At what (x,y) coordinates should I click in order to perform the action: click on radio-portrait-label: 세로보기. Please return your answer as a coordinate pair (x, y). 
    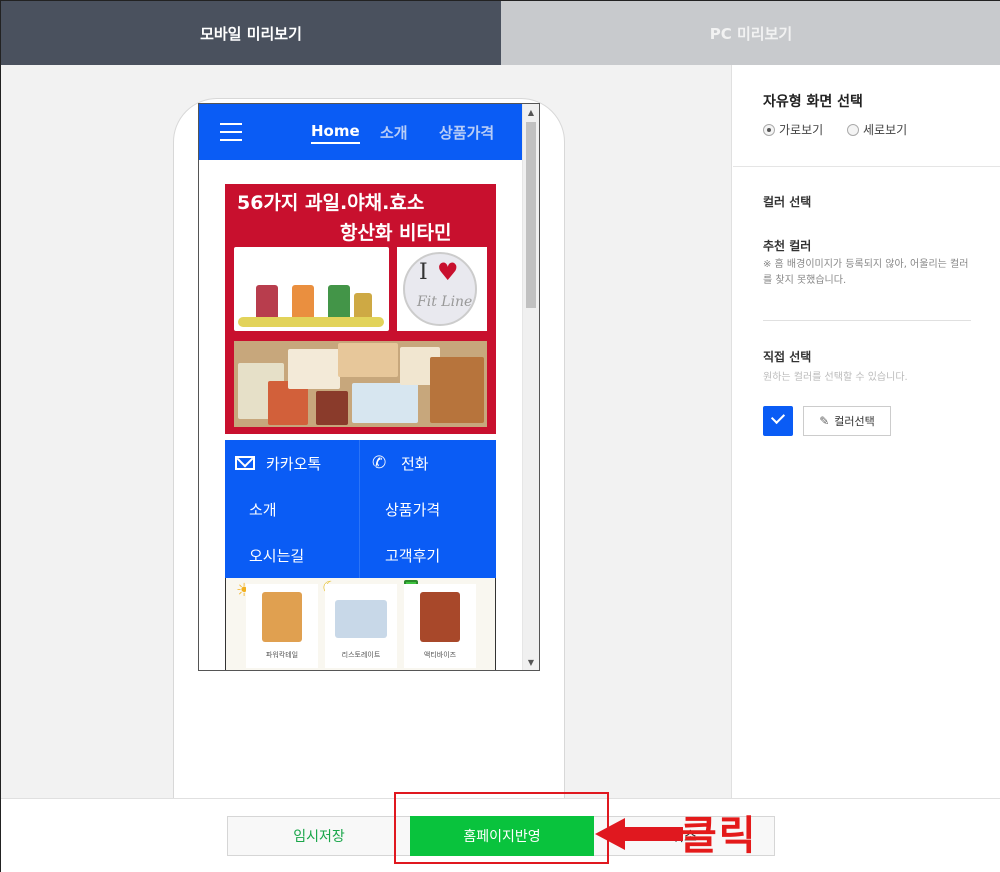
    Looking at the image, I should click on (885, 130).